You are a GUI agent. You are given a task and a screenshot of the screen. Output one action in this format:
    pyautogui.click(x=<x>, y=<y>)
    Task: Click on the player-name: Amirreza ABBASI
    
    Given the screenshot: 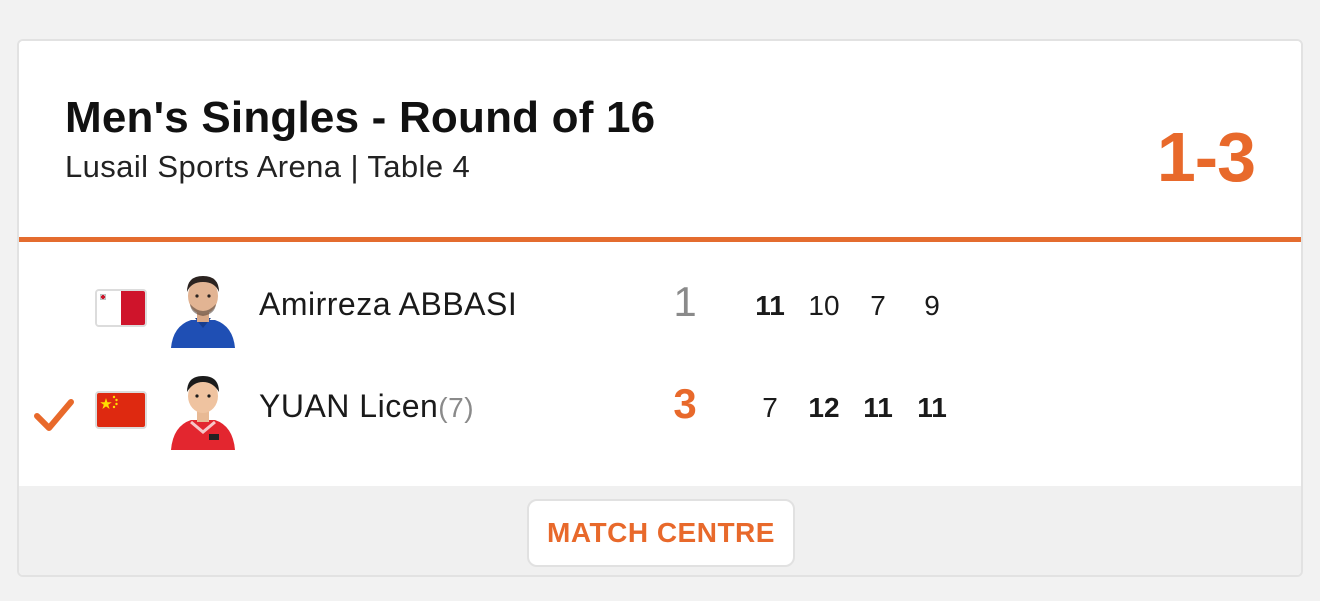 What is the action you would take?
    pyautogui.click(x=388, y=304)
    